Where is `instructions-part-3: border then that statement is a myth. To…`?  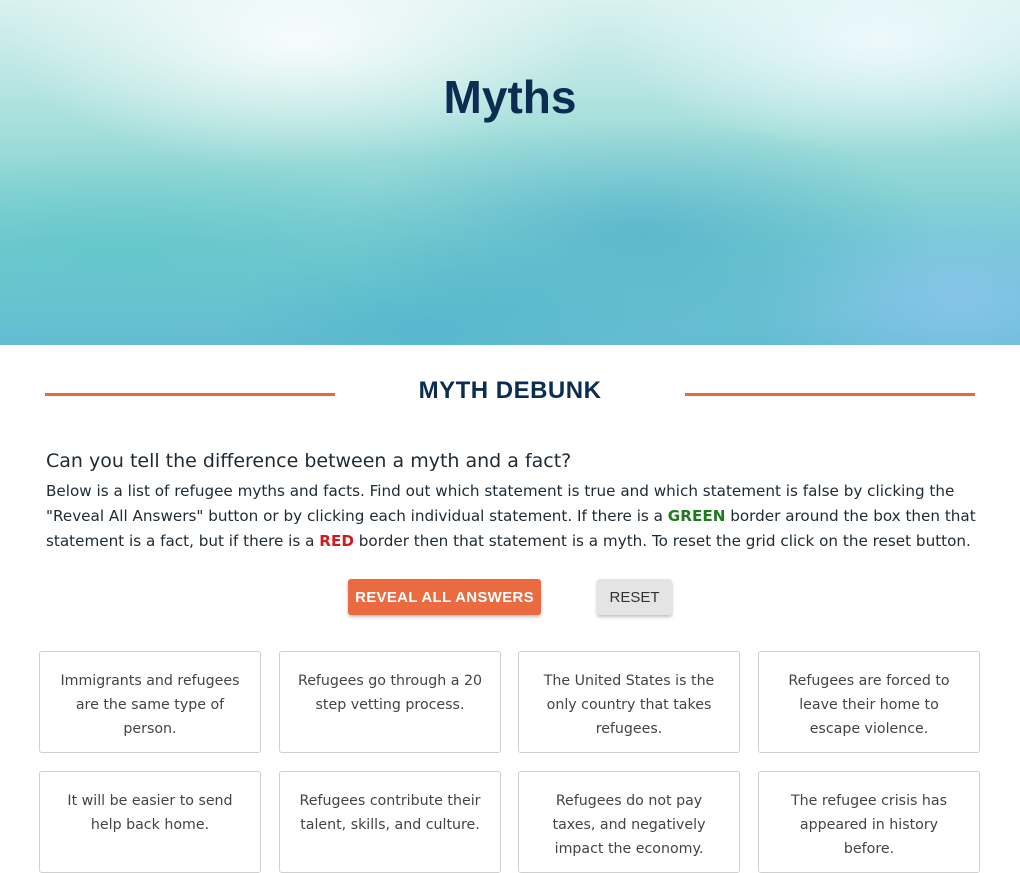 instructions-part-3: border then that statement is a myth. To… is located at coordinates (662, 541).